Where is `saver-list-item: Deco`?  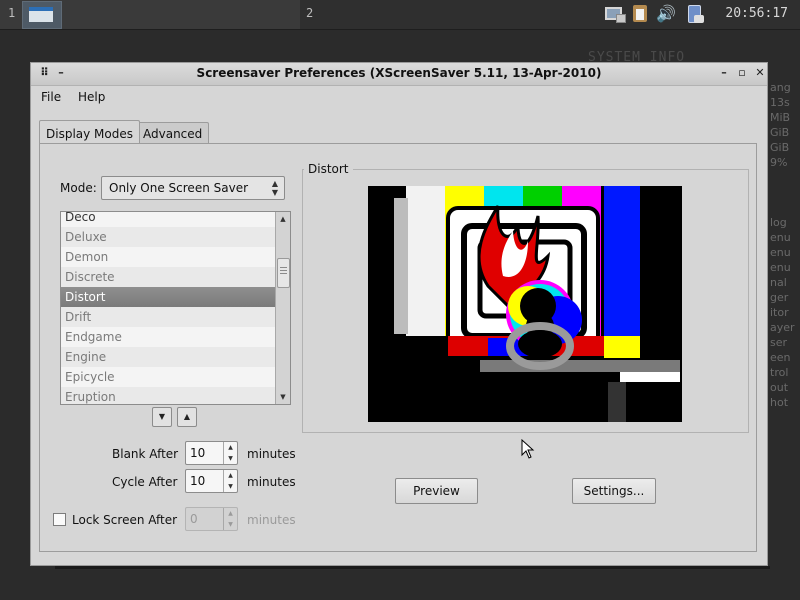
saver-list-item: Deco is located at coordinates (168, 219).